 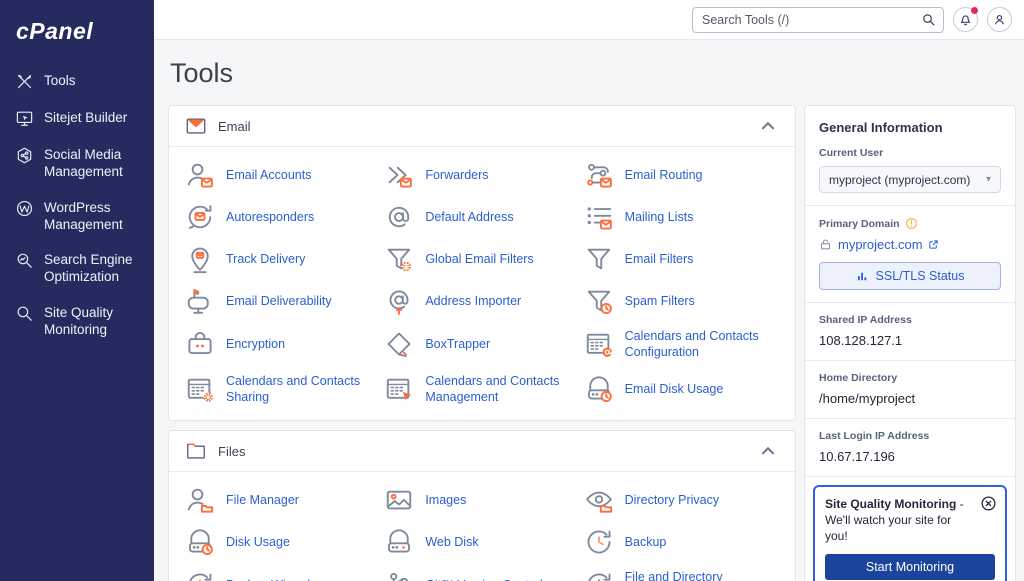 What do you see at coordinates (481, 175) in the screenshot?
I see `tool-item-forwarders: Forwarders` at bounding box center [481, 175].